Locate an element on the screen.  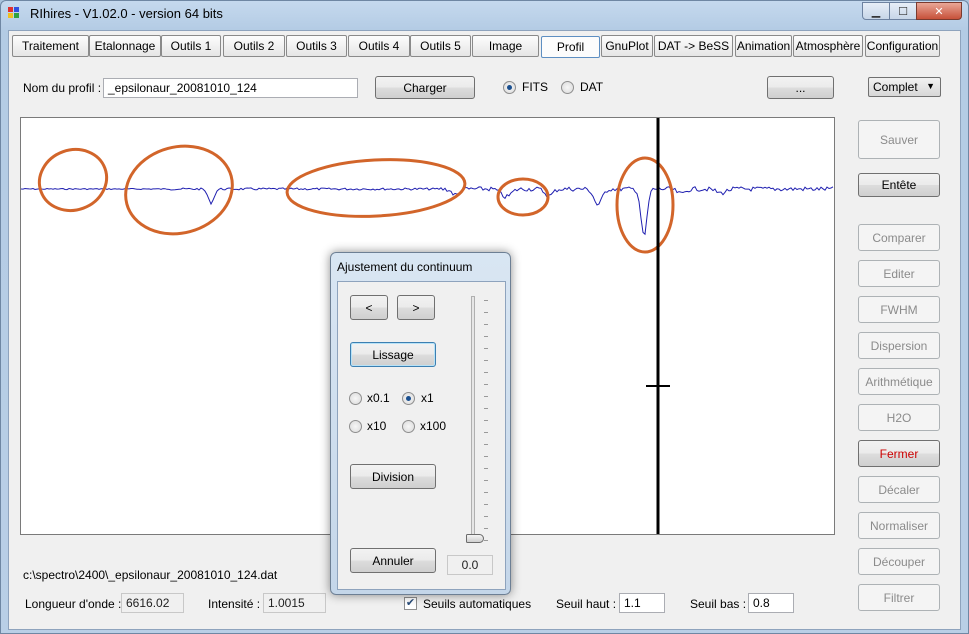
factor-x10-label: x10 is located at coordinates (377, 426).